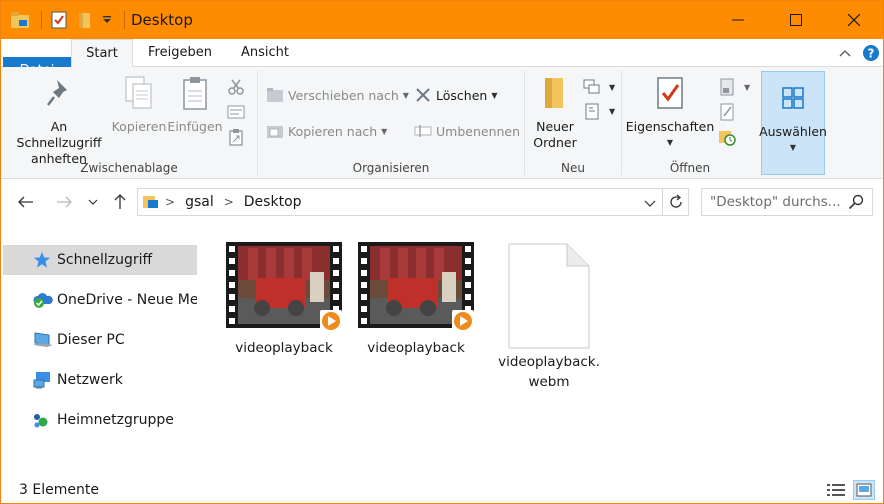 The image size is (884, 504). Describe the element at coordinates (343, 95) in the screenshot. I see `move-to-label: Verschieben nach` at that location.